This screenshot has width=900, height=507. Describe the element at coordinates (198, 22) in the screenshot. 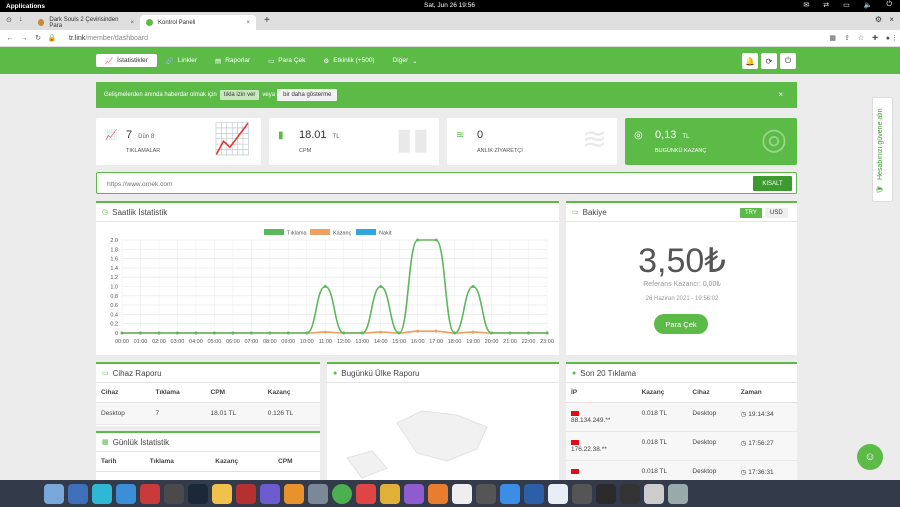

I see `tab-kontrol-paneli: Kontrol Paneli ×` at that location.